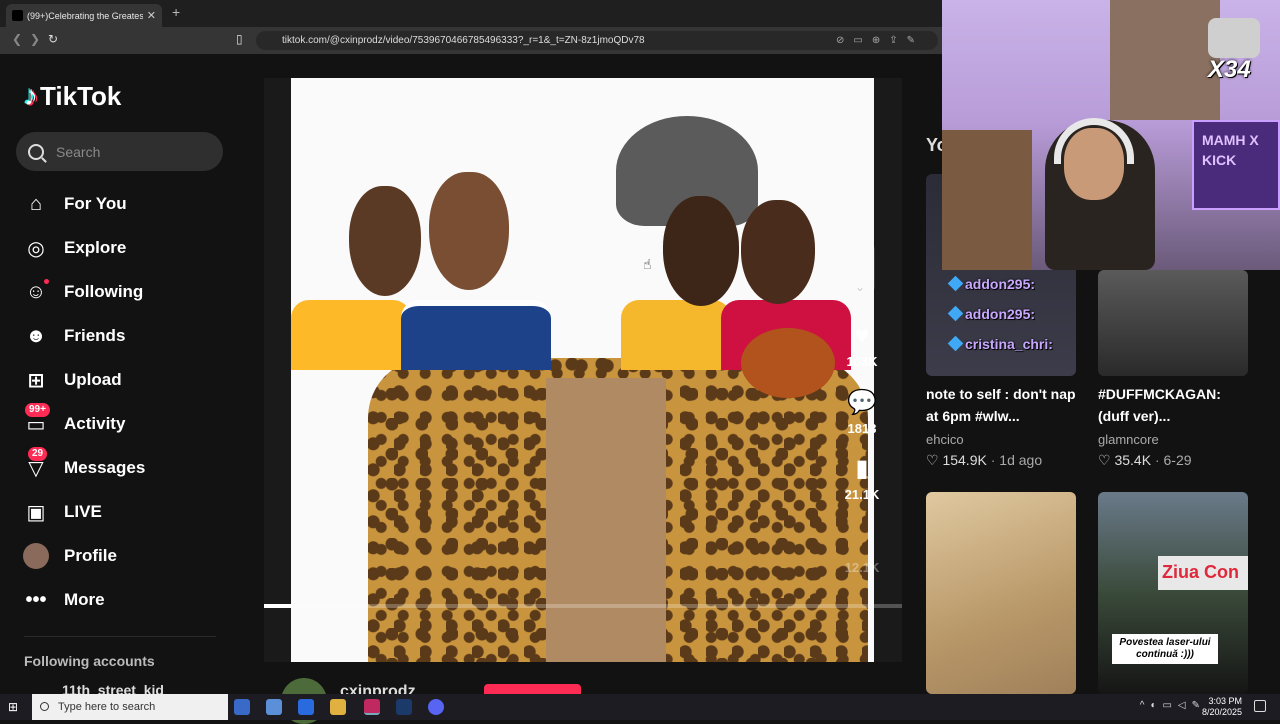 Image resolution: width=1280 pixels, height=724 pixels. What do you see at coordinates (113, 688) in the screenshot?
I see `following-account-item: 11th_street_kid` at bounding box center [113, 688].